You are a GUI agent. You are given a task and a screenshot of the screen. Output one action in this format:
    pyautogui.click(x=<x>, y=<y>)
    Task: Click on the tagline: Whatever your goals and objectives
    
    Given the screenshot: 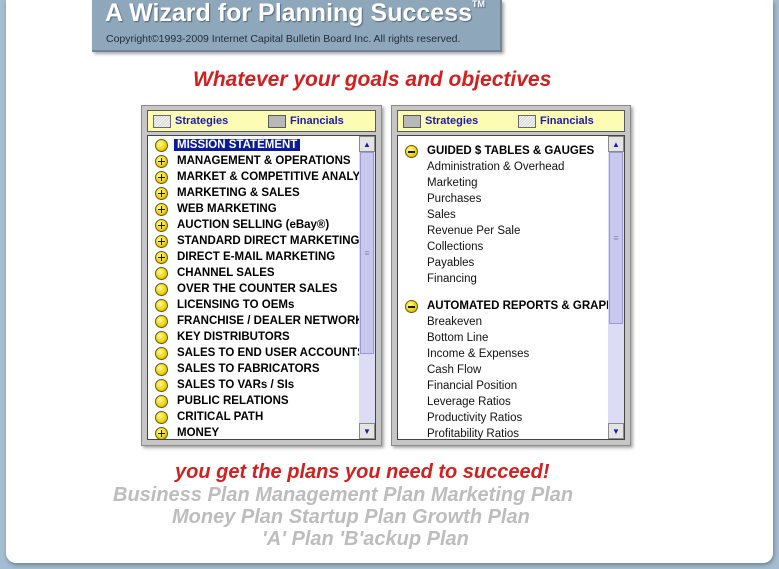 What is the action you would take?
    pyautogui.click(x=372, y=79)
    